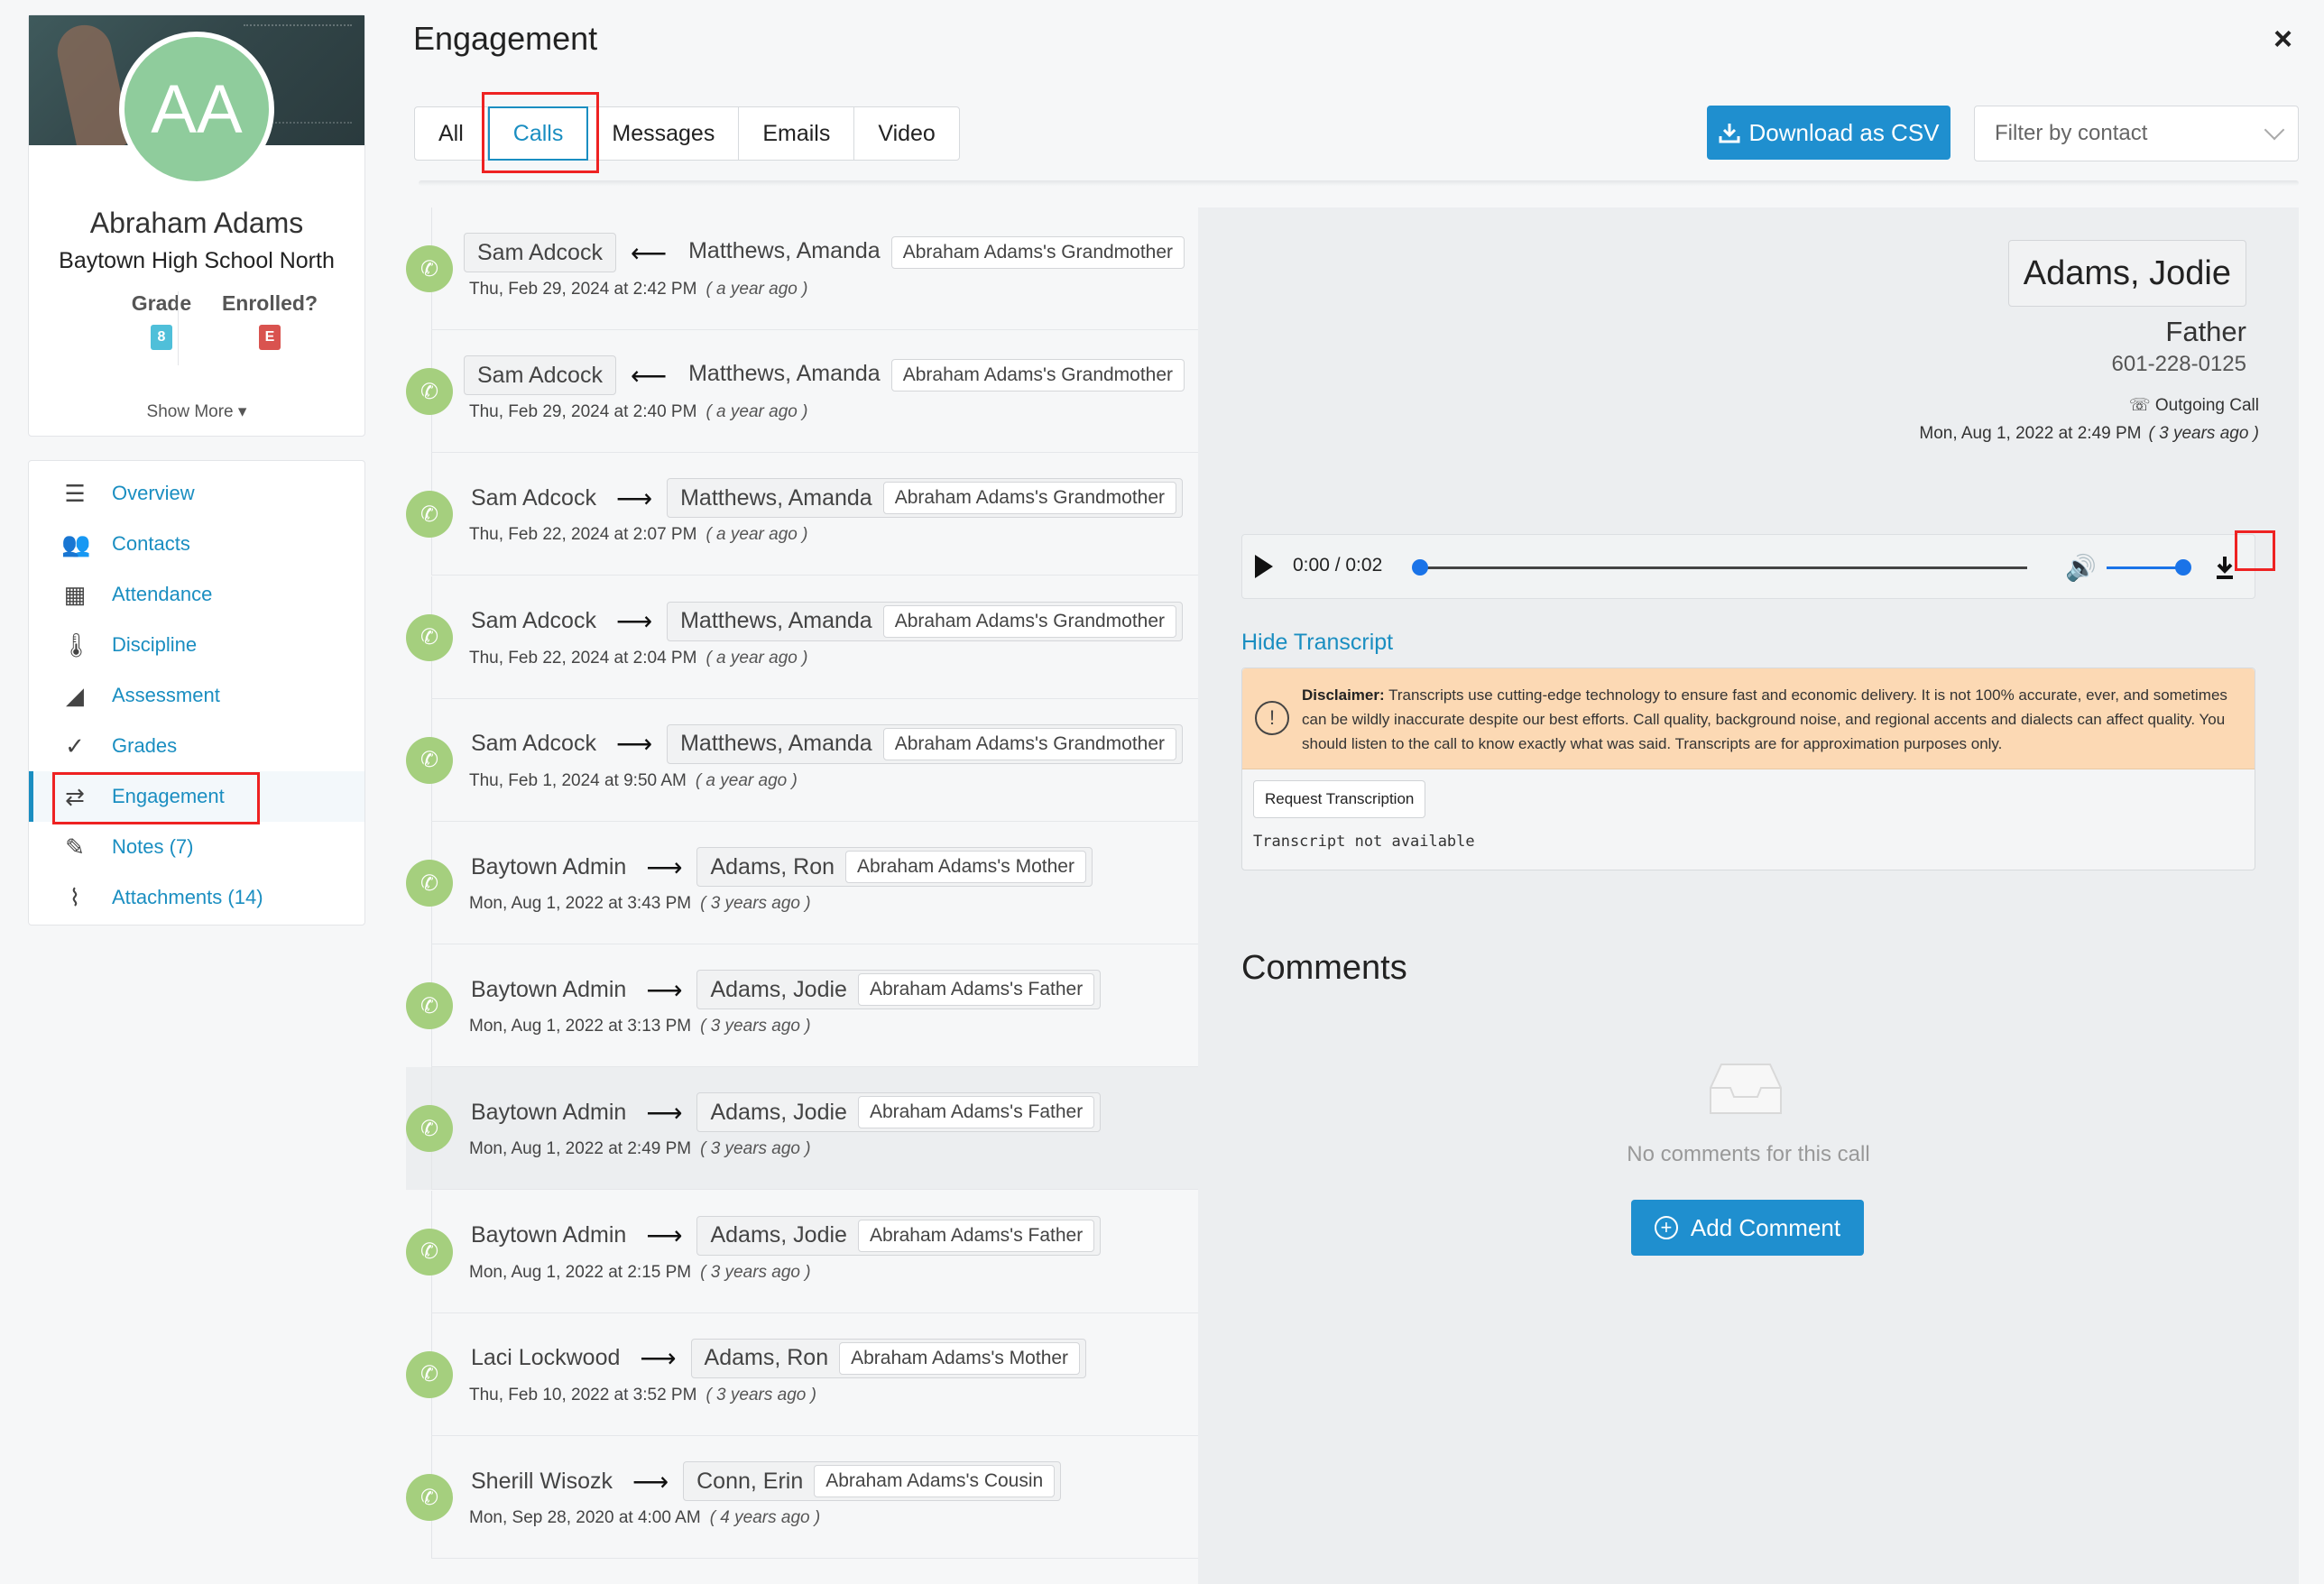 Image resolution: width=2324 pixels, height=1584 pixels. I want to click on chevron-down-icon, so click(2274, 130).